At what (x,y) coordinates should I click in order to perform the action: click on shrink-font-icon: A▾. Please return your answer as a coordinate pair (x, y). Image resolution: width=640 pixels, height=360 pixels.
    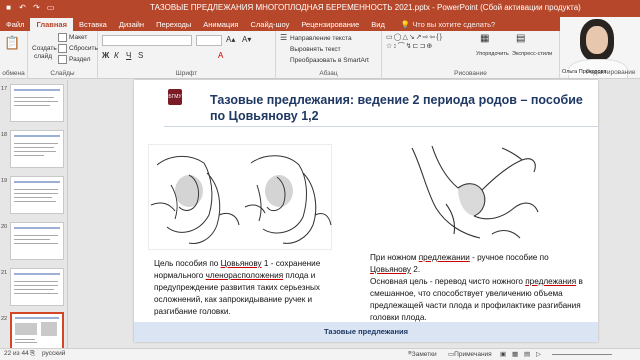
    Looking at the image, I should click on (246, 39).